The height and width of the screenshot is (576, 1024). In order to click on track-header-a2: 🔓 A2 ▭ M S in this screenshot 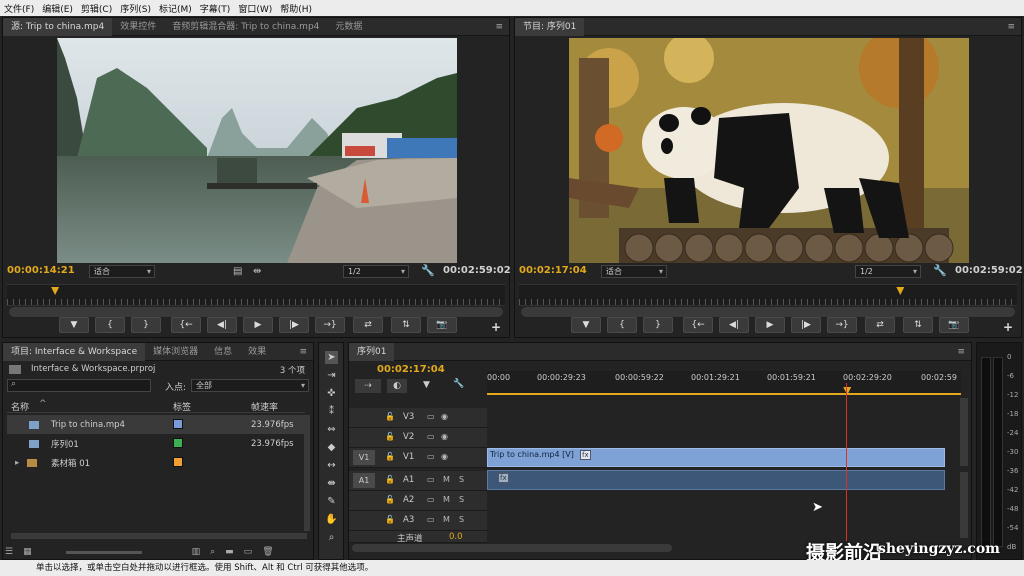, I will do `click(418, 501)`.